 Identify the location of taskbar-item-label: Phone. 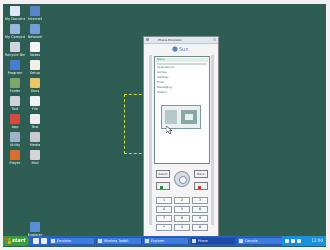
(203, 241).